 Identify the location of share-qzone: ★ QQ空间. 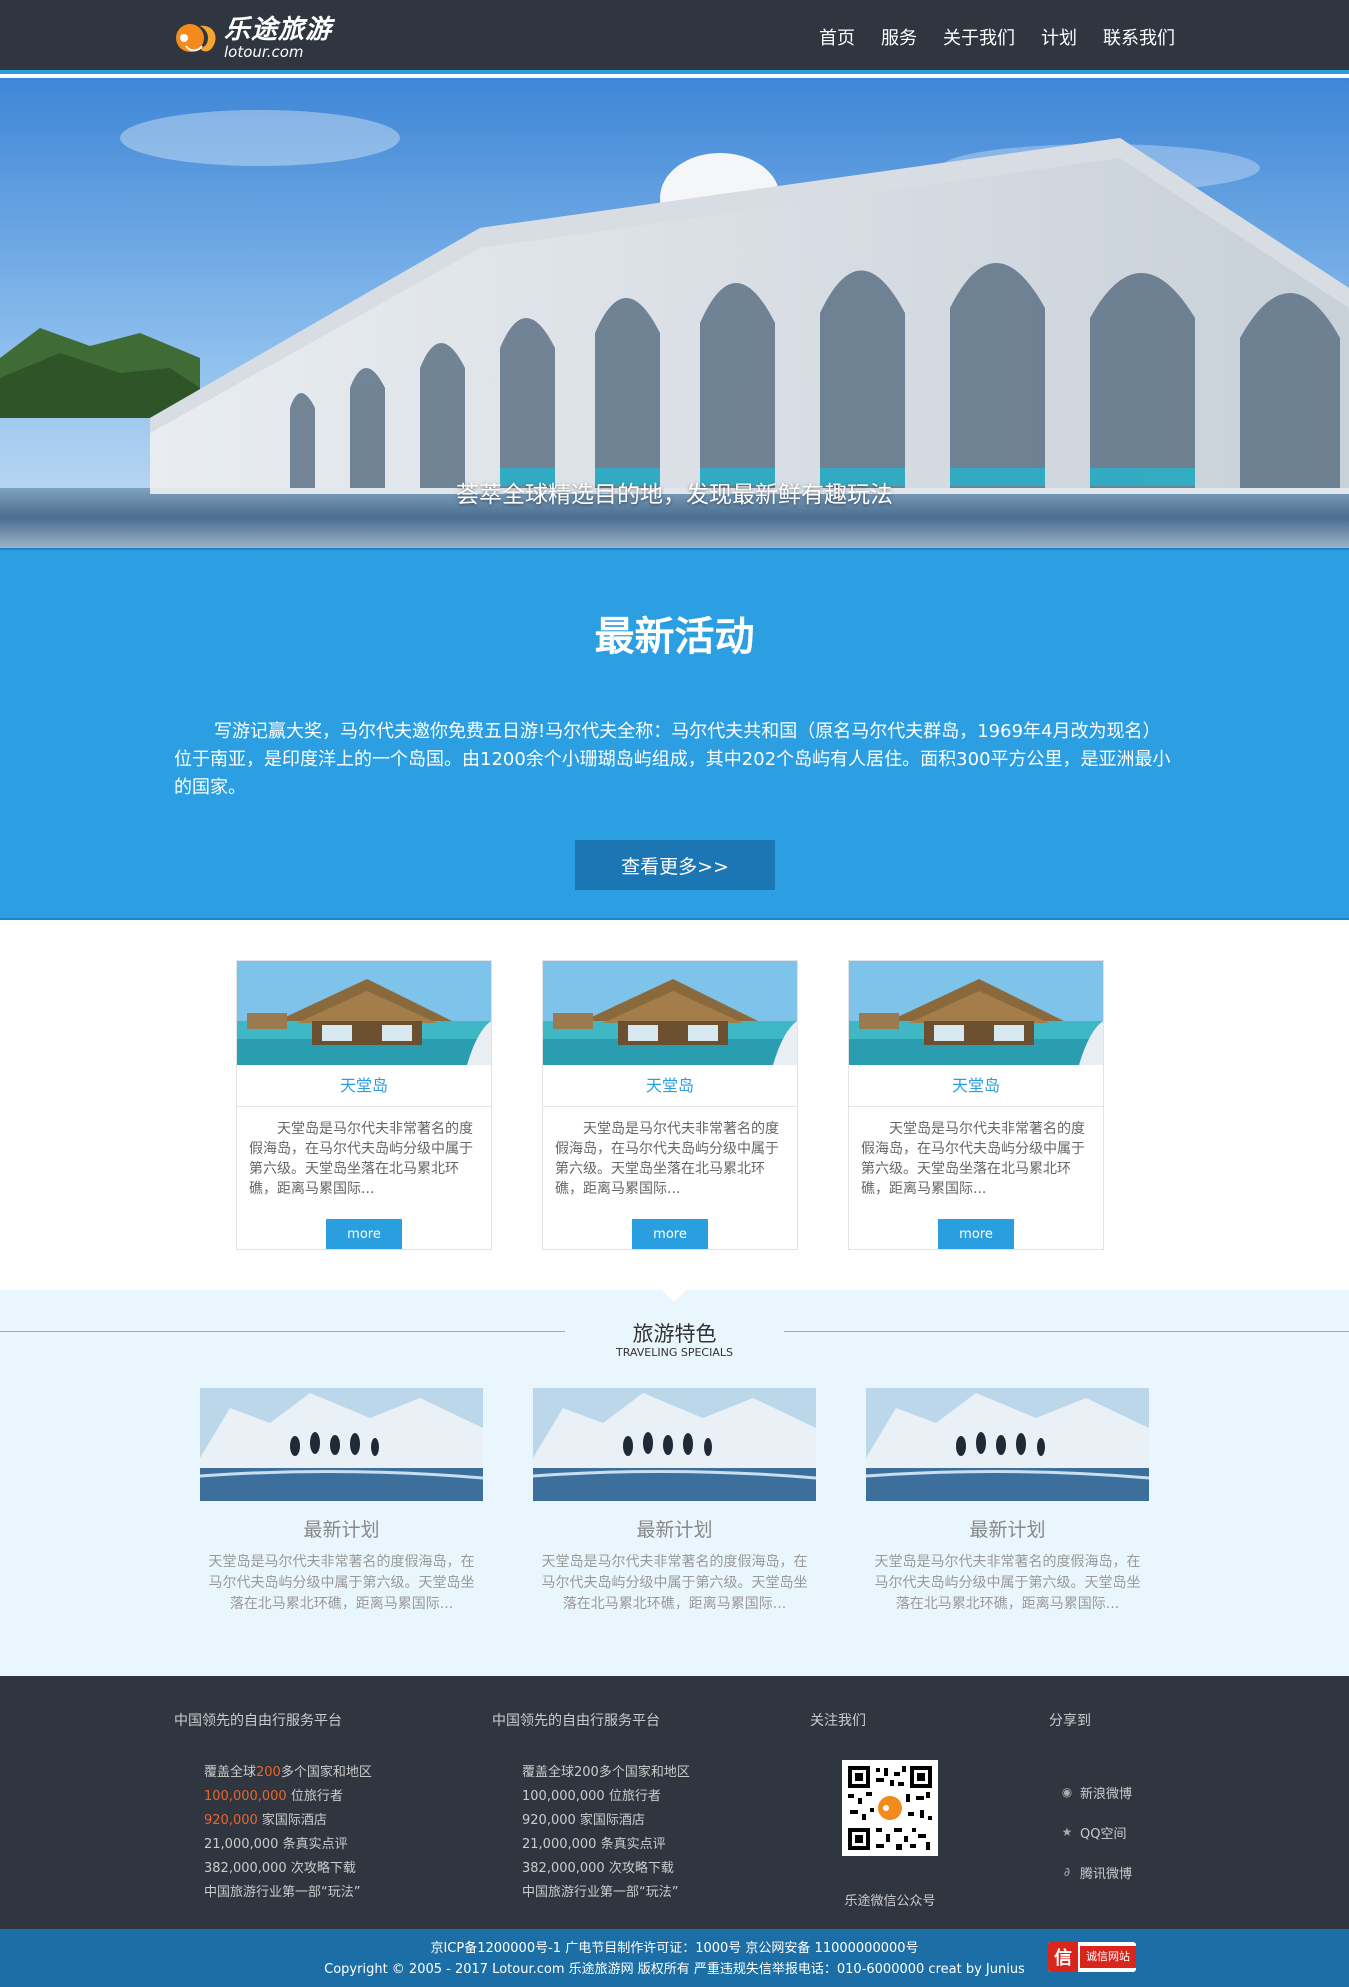
(1096, 1832).